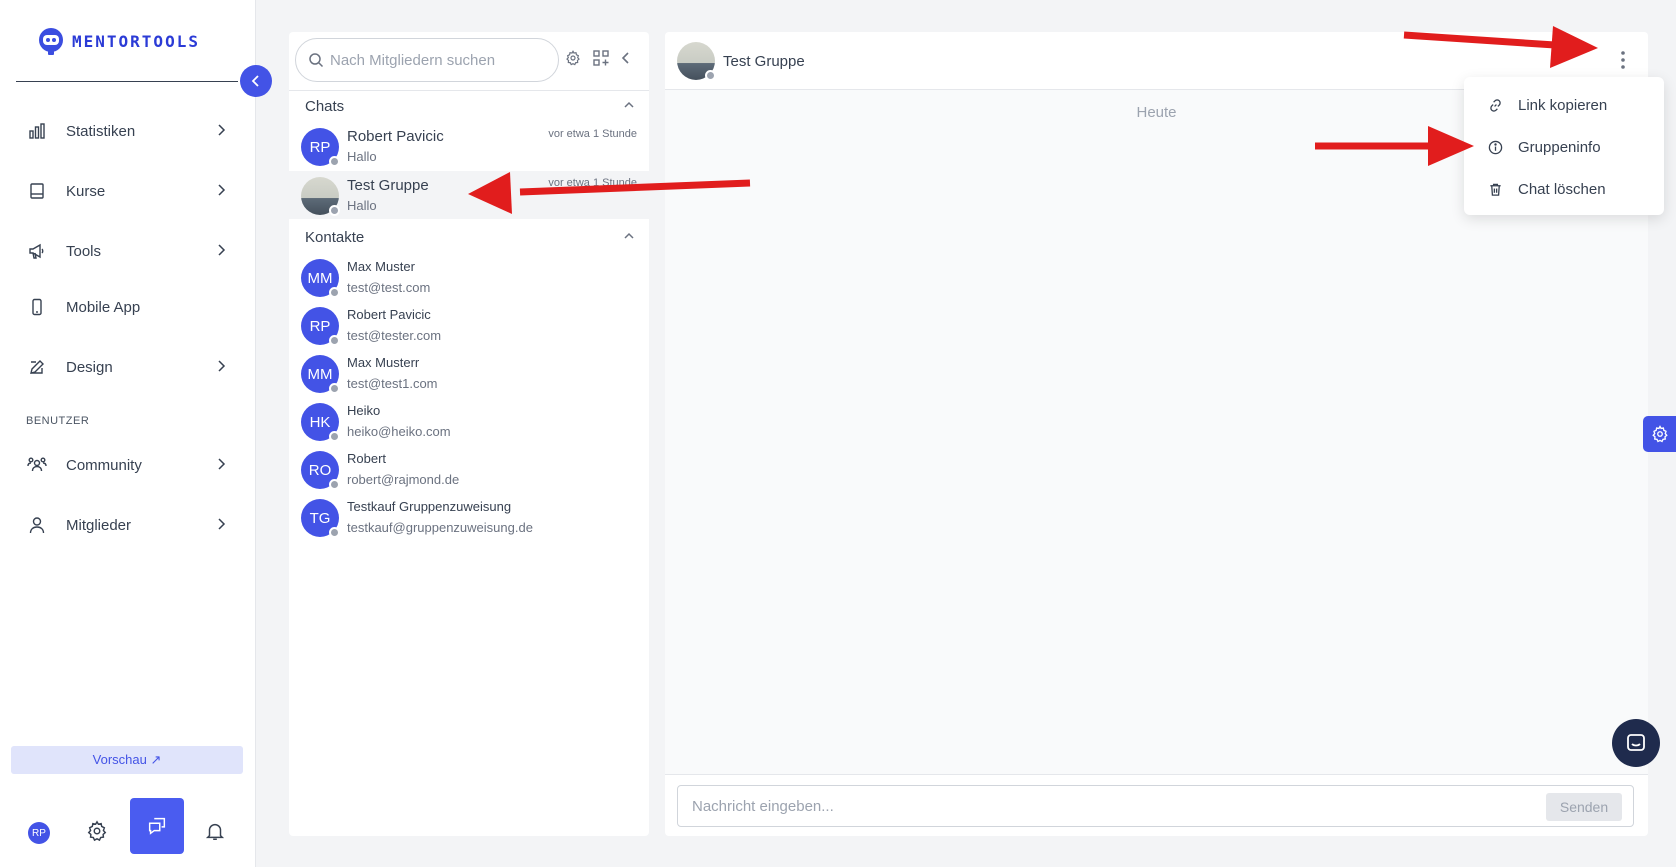  What do you see at coordinates (381, 266) in the screenshot?
I see `contact-name: Max Muster` at bounding box center [381, 266].